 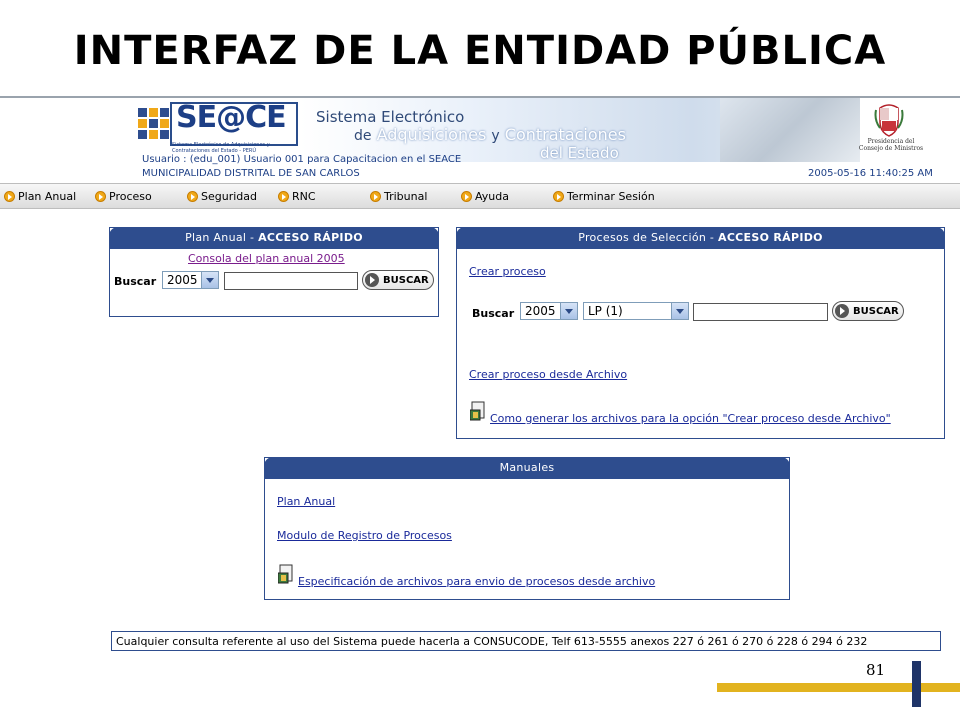 I want to click on entity-name: MUNICIPALIDAD DISTRITAL DE SAN CARLOS, so click(x=251, y=173).